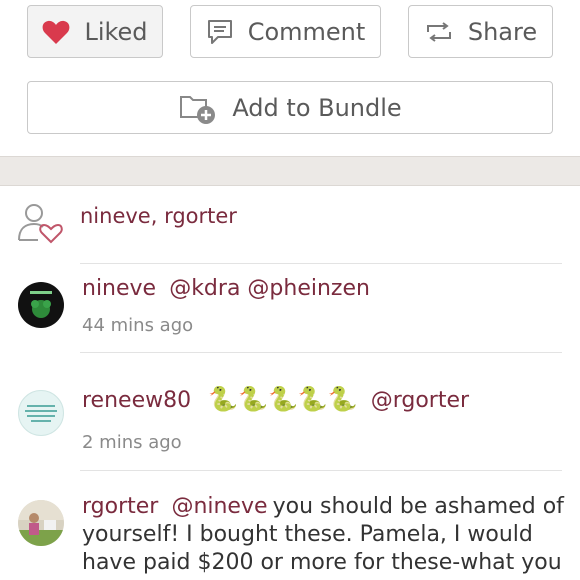 This screenshot has width=580, height=580. I want to click on liked-button: Liked, so click(95, 31).